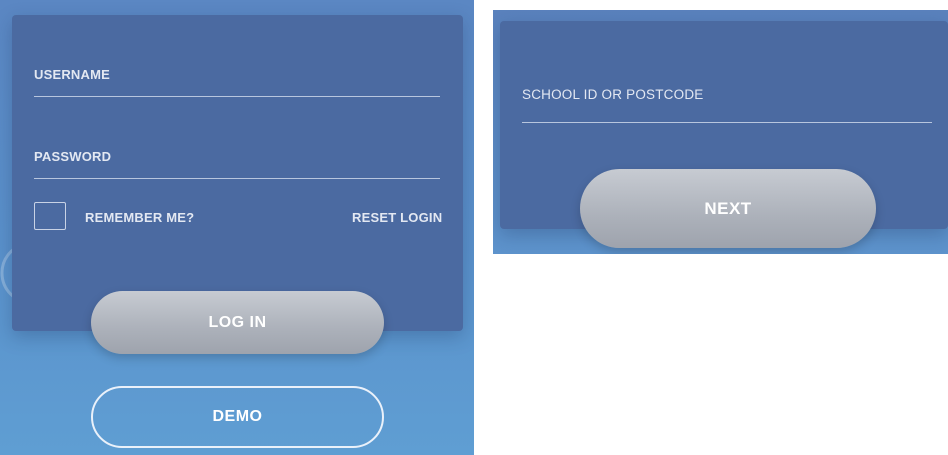 The width and height of the screenshot is (948, 455). Describe the element at coordinates (727, 122) in the screenshot. I see `school-id-input` at that location.